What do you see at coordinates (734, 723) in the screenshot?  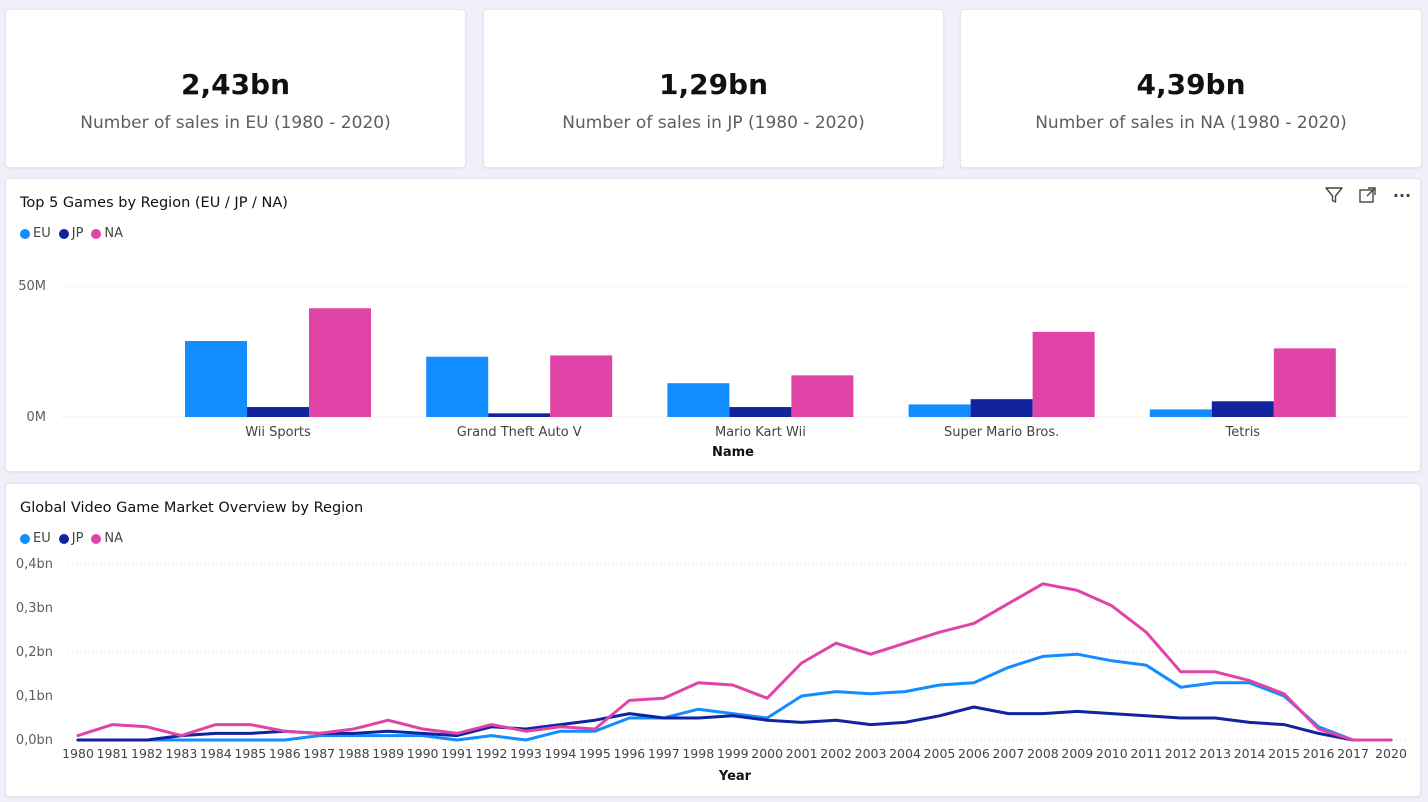 I see `line-jp` at bounding box center [734, 723].